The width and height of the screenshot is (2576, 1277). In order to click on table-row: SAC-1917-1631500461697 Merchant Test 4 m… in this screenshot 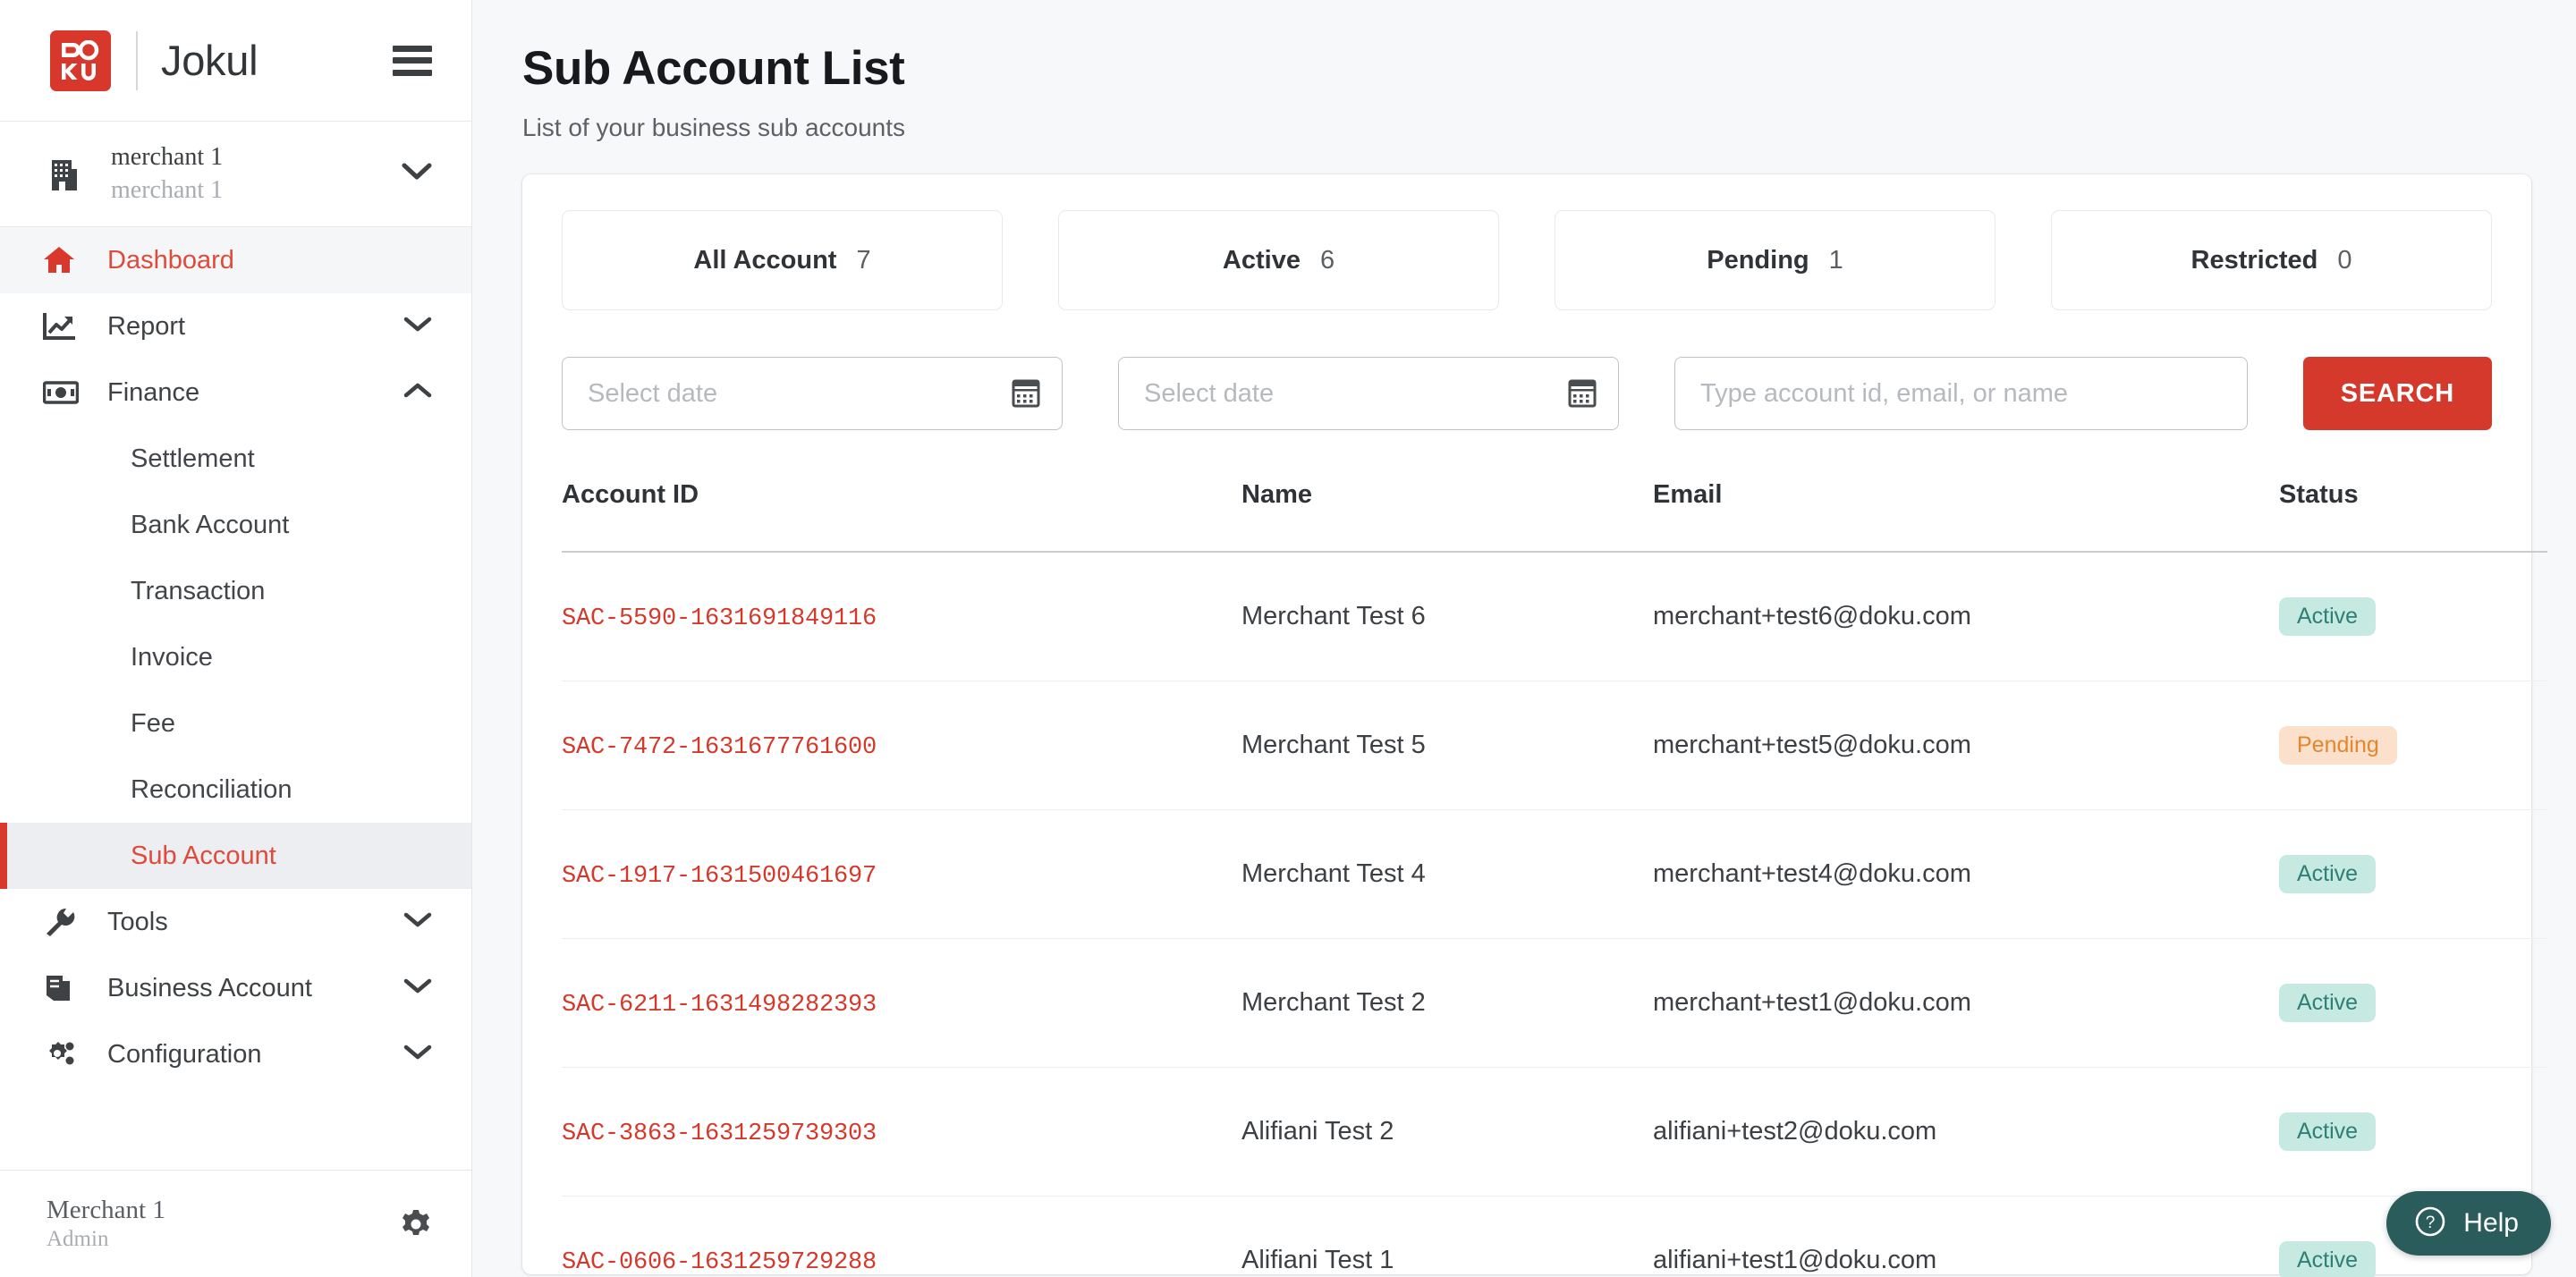, I will do `click(1554, 874)`.